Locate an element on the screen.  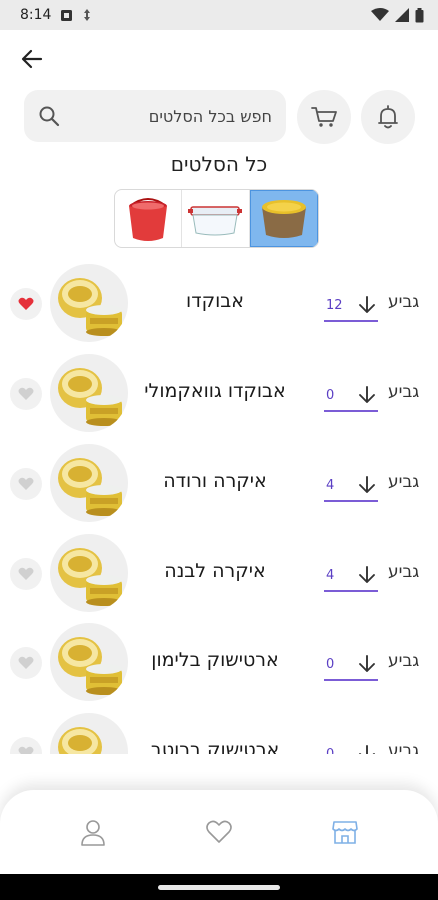
nav-profile is located at coordinates (93, 832).